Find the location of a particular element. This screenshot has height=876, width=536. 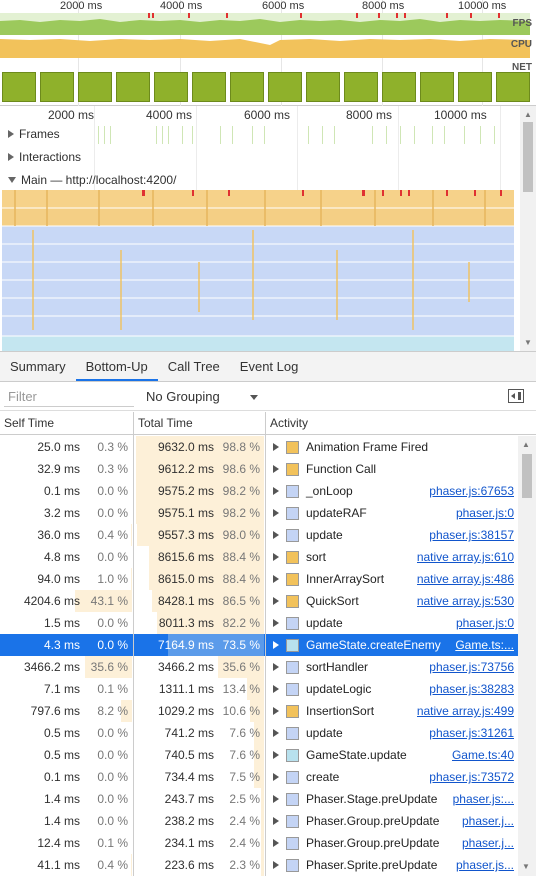

column-divider is located at coordinates (133, 644).